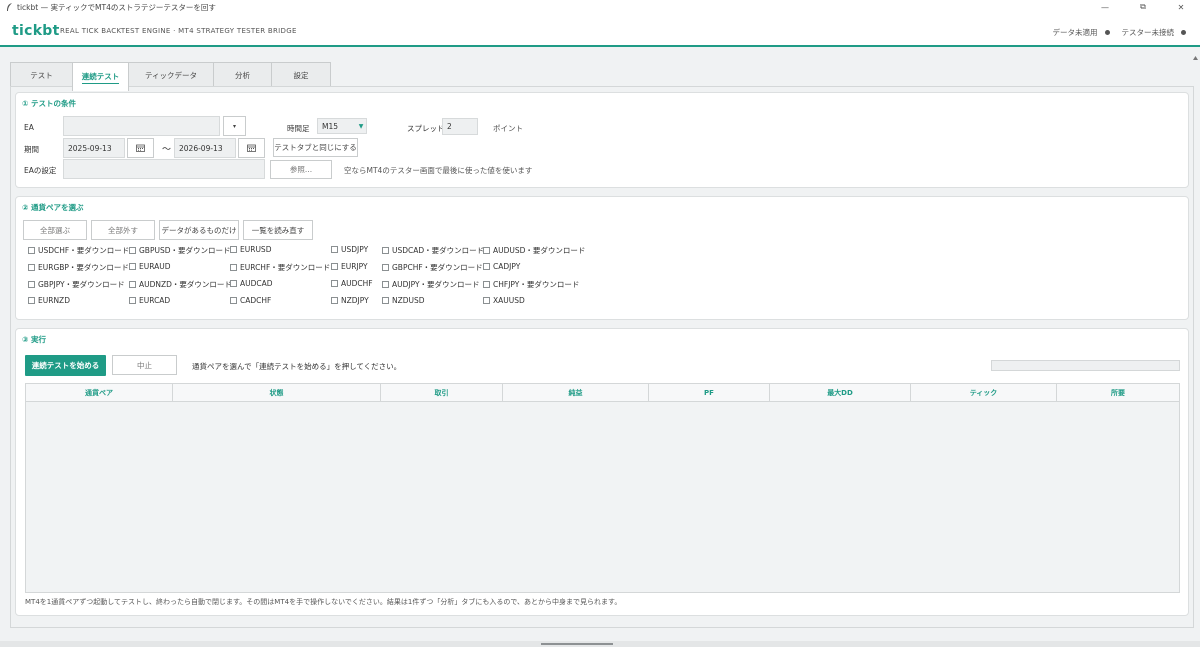 The image size is (1200, 647). Describe the element at coordinates (280, 267) in the screenshot. I see `pair-checkbox: EURCHF・要ダウンロード` at that location.